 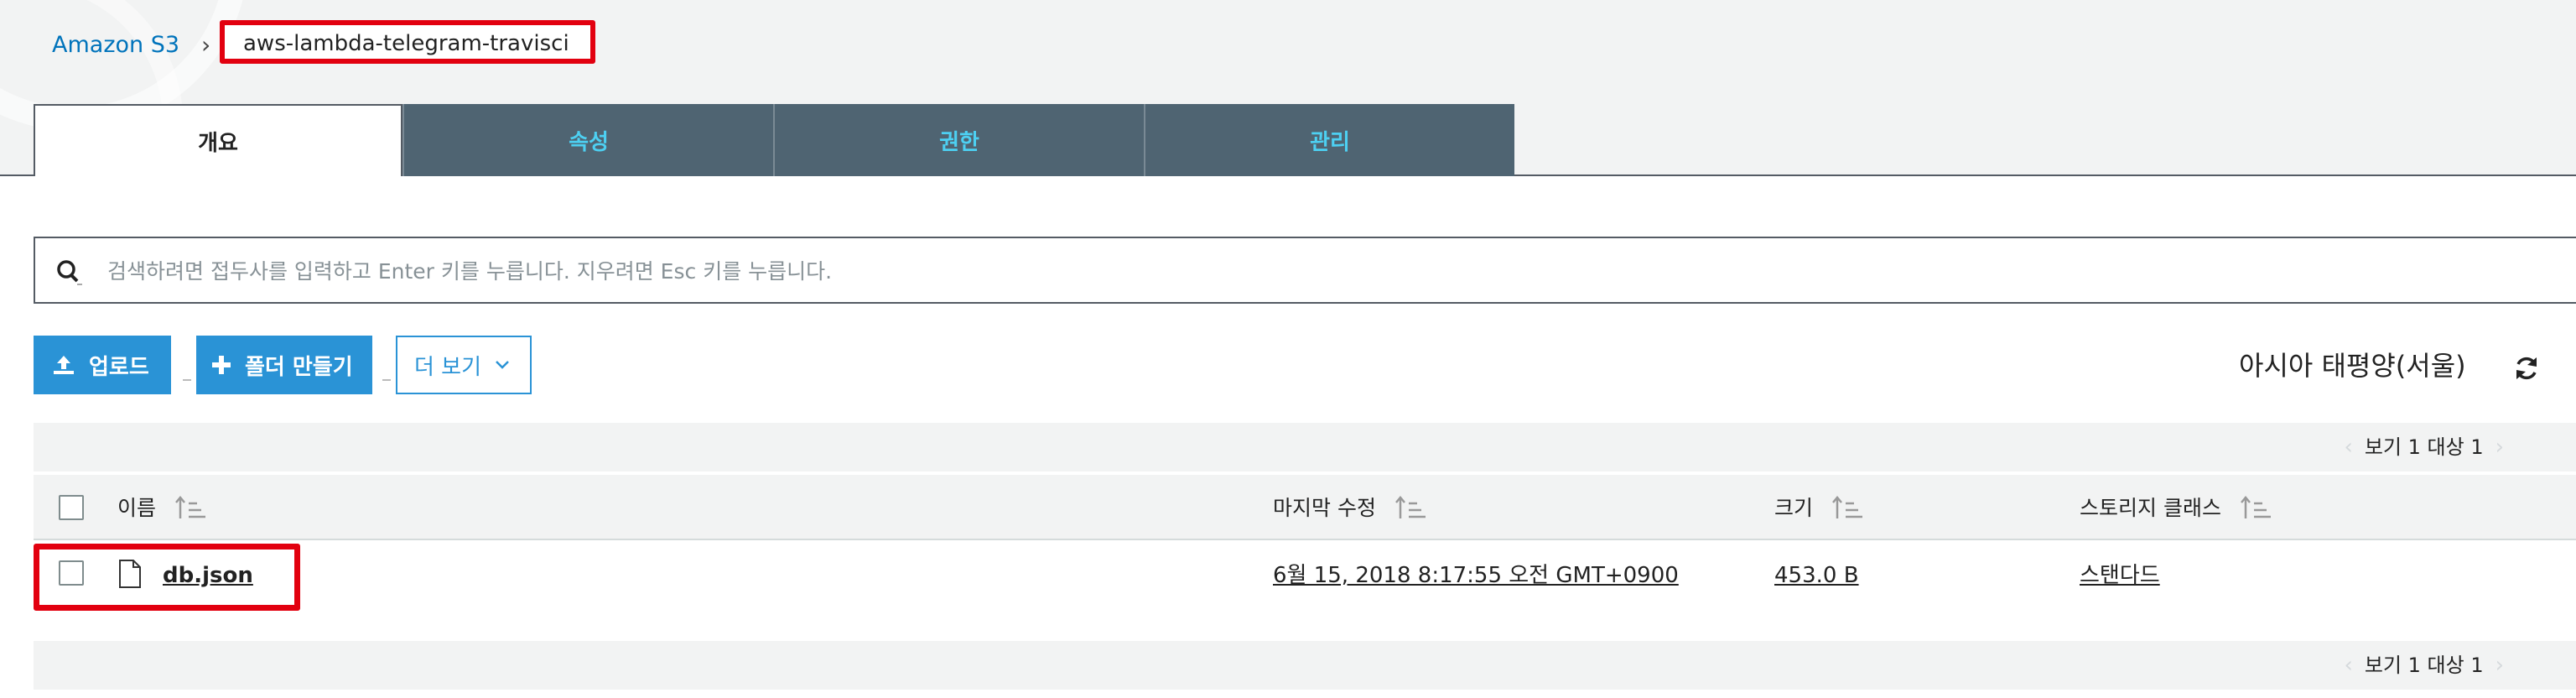 I want to click on region-label: 아시아 태평양(서울), so click(x=2352, y=366).